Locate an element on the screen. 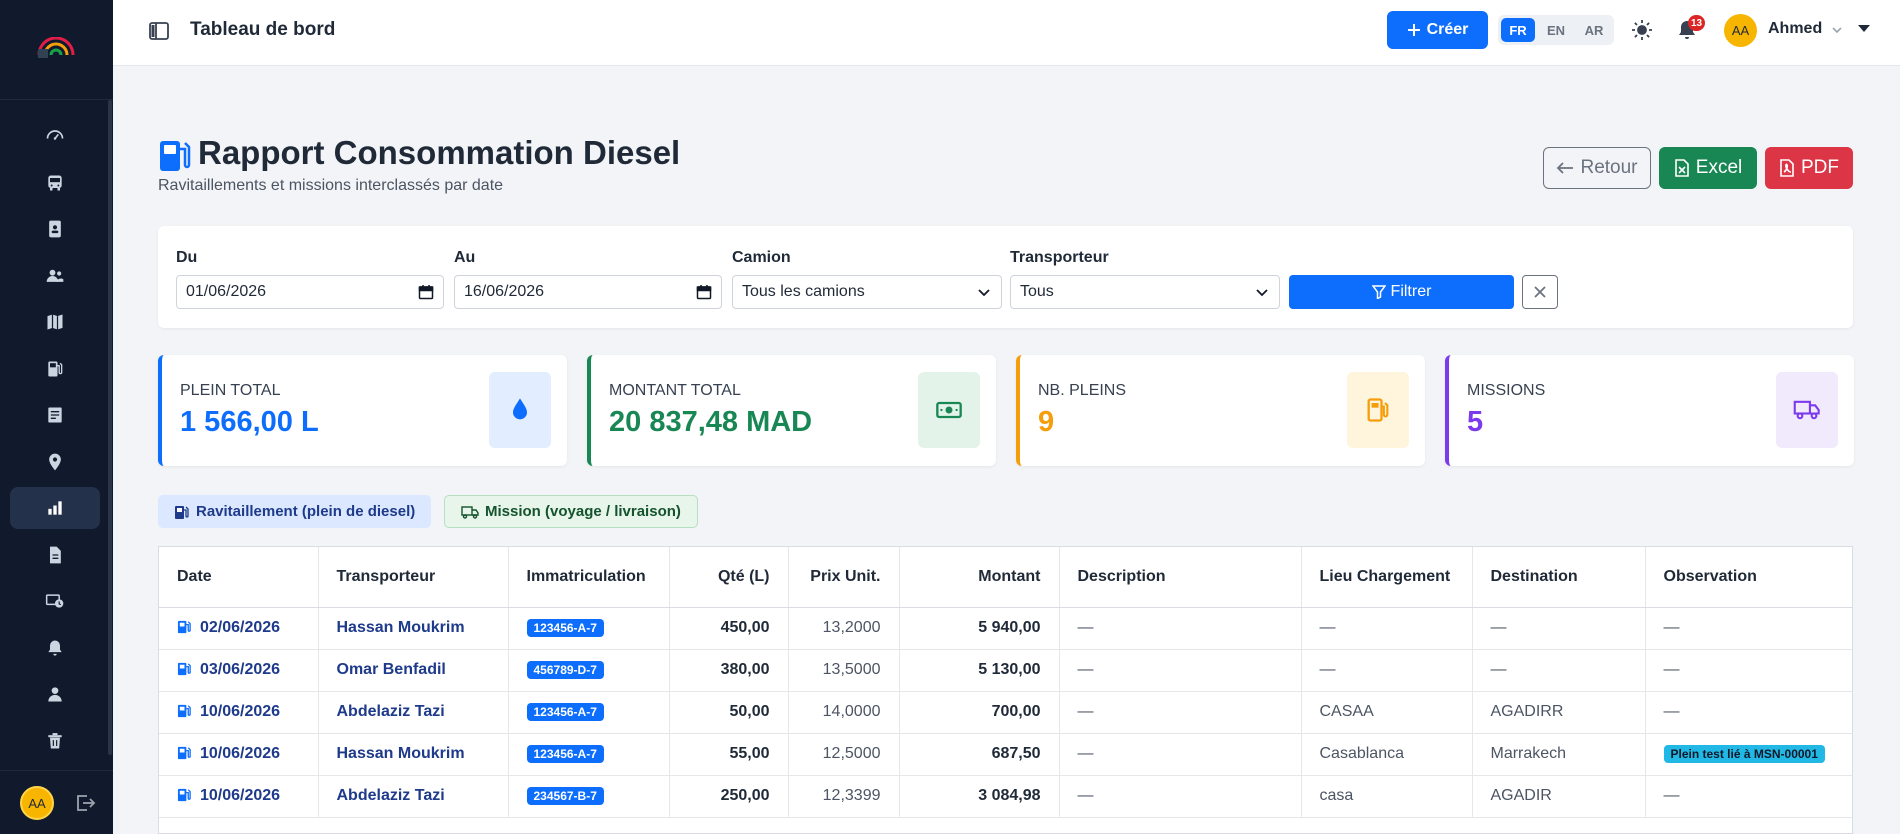  sidebar-item-fuel-pump is located at coordinates (55, 369).